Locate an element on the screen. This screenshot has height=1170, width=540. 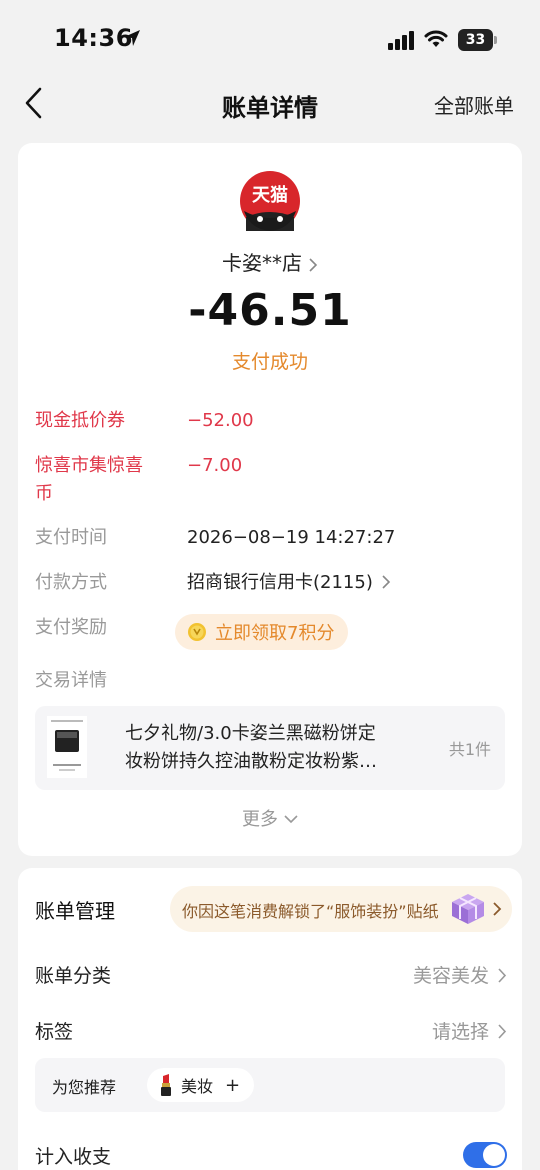
claim-points-label: 立即领取7积分 is located at coordinates (275, 633).